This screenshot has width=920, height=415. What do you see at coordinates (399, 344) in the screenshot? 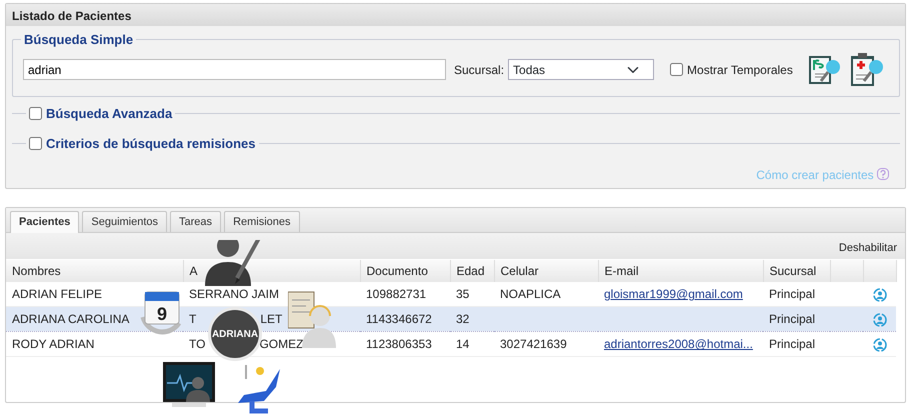
I see `table-cell: 1123806353` at bounding box center [399, 344].